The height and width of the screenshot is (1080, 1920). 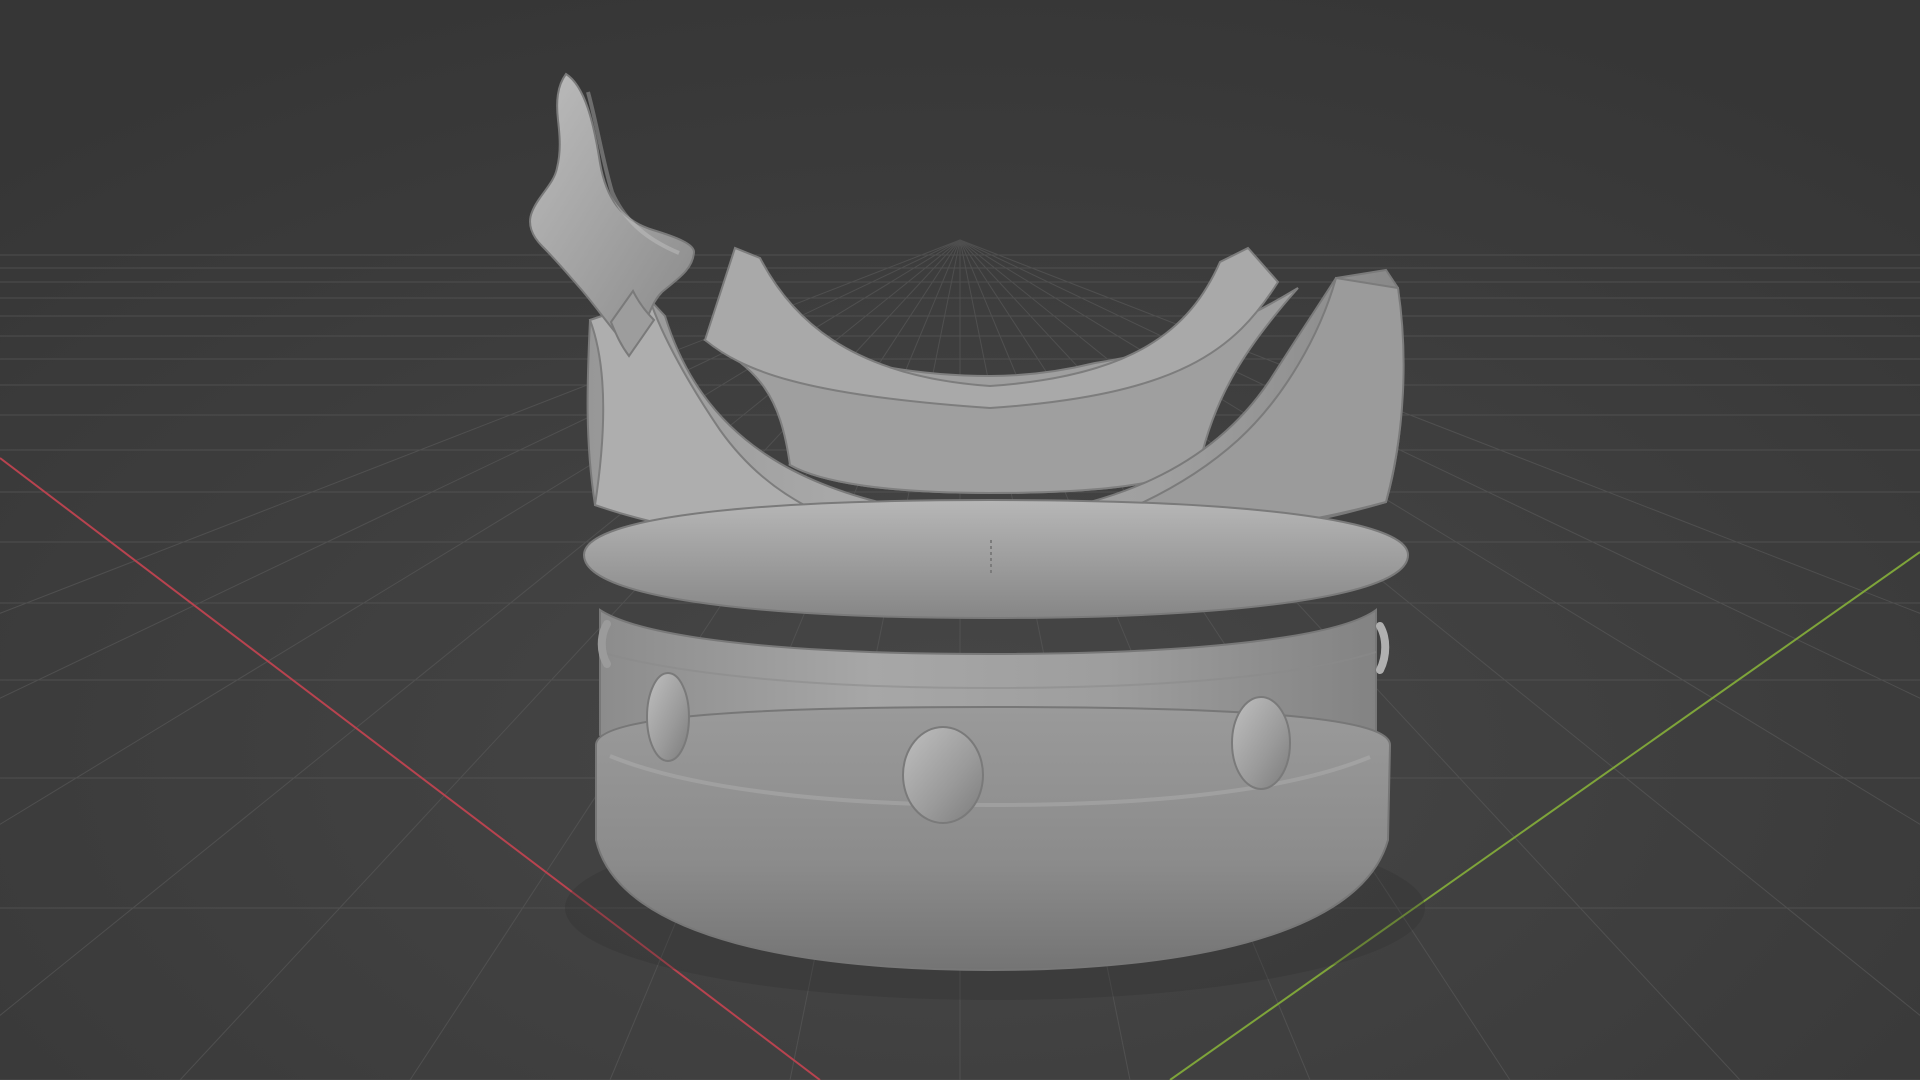 I want to click on crown-top-rim, so click(x=996, y=559).